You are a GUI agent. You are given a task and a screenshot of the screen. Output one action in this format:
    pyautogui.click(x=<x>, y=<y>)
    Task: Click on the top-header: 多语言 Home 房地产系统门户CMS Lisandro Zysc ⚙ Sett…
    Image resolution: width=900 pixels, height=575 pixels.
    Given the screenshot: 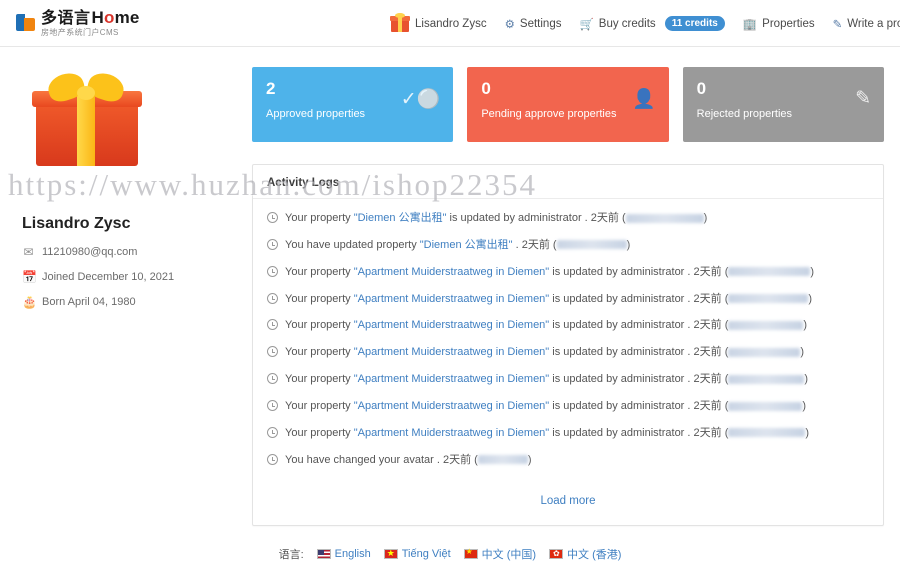 What is the action you would take?
    pyautogui.click(x=450, y=23)
    